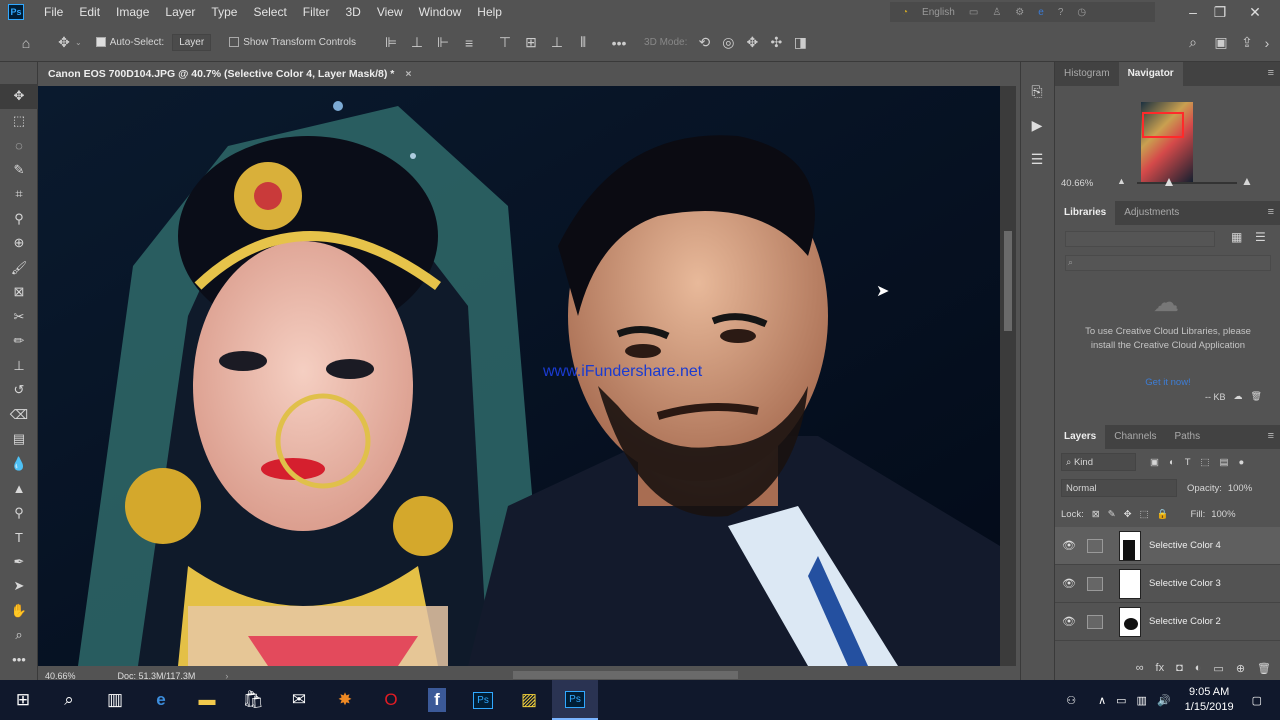 Image resolution: width=1280 pixels, height=720 pixels. Describe the element at coordinates (1168, 263) in the screenshot. I see `library-search-input: ⌕` at that location.